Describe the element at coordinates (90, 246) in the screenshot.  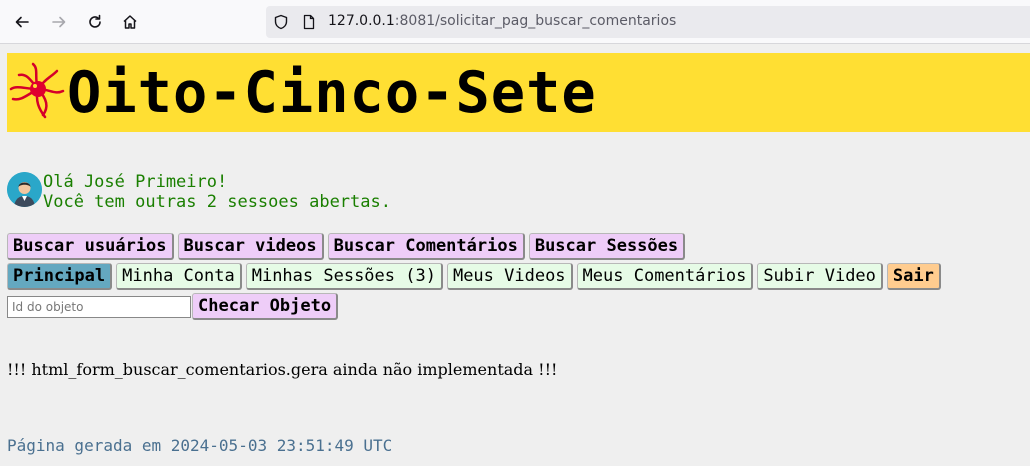
I see `buscar-usuarios-button: Buscar usuários` at that location.